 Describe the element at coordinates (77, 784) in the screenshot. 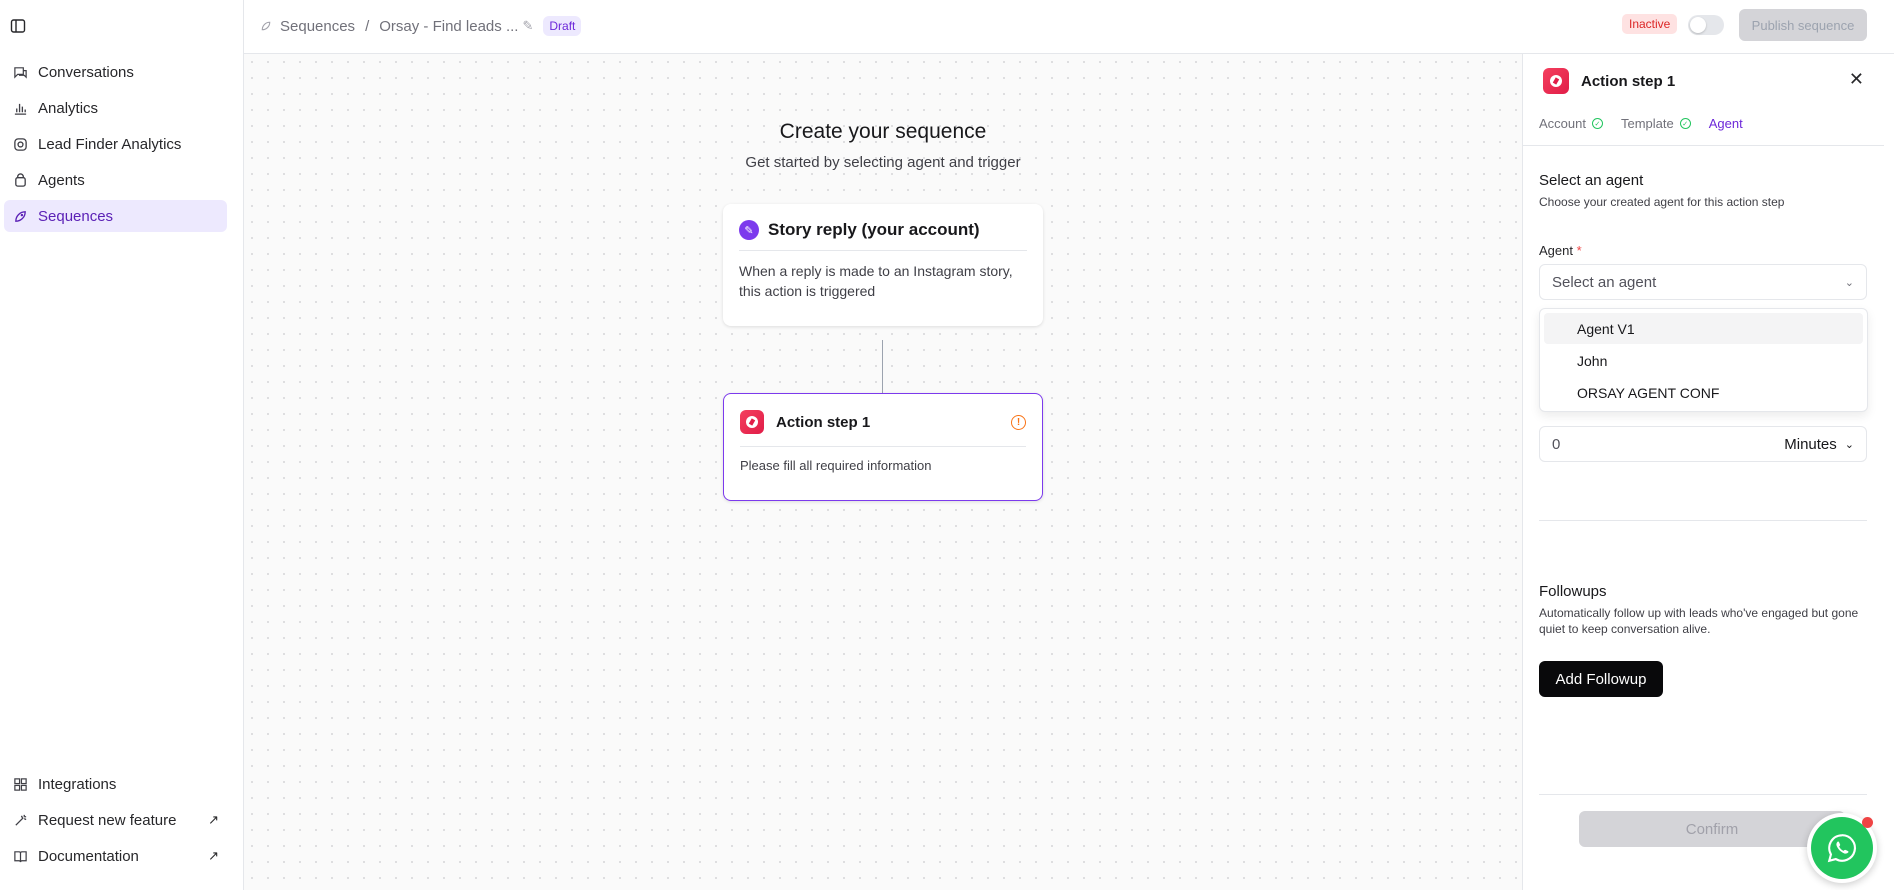

I see `sidebar-item-label: Integrations` at that location.